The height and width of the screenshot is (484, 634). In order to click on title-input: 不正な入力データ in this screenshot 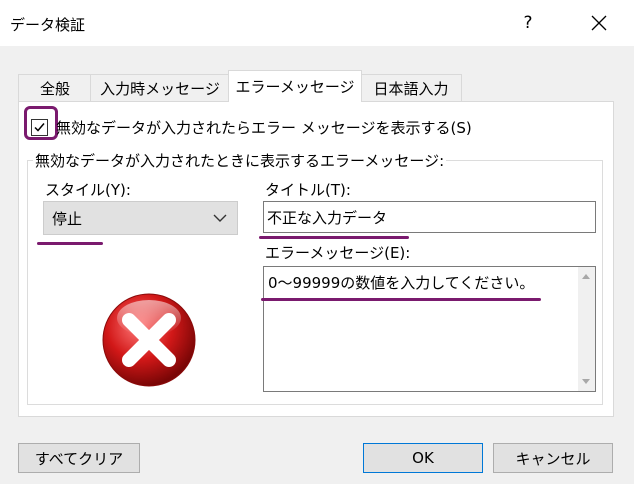, I will do `click(429, 217)`.